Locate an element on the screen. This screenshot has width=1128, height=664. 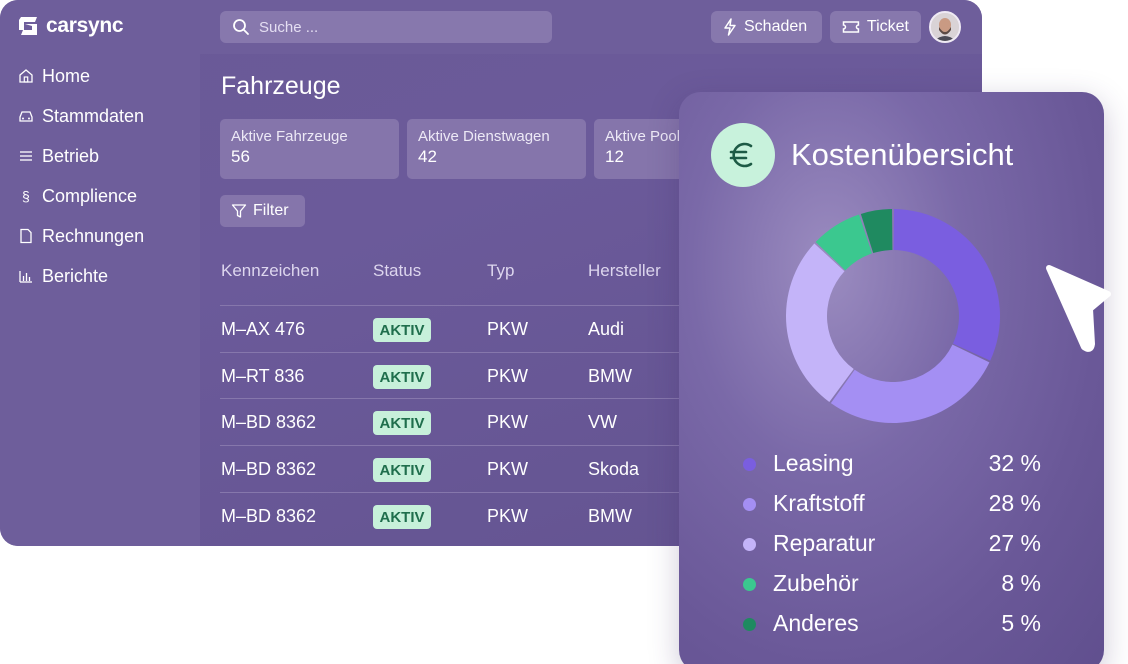
document-icon is located at coordinates (26, 236).